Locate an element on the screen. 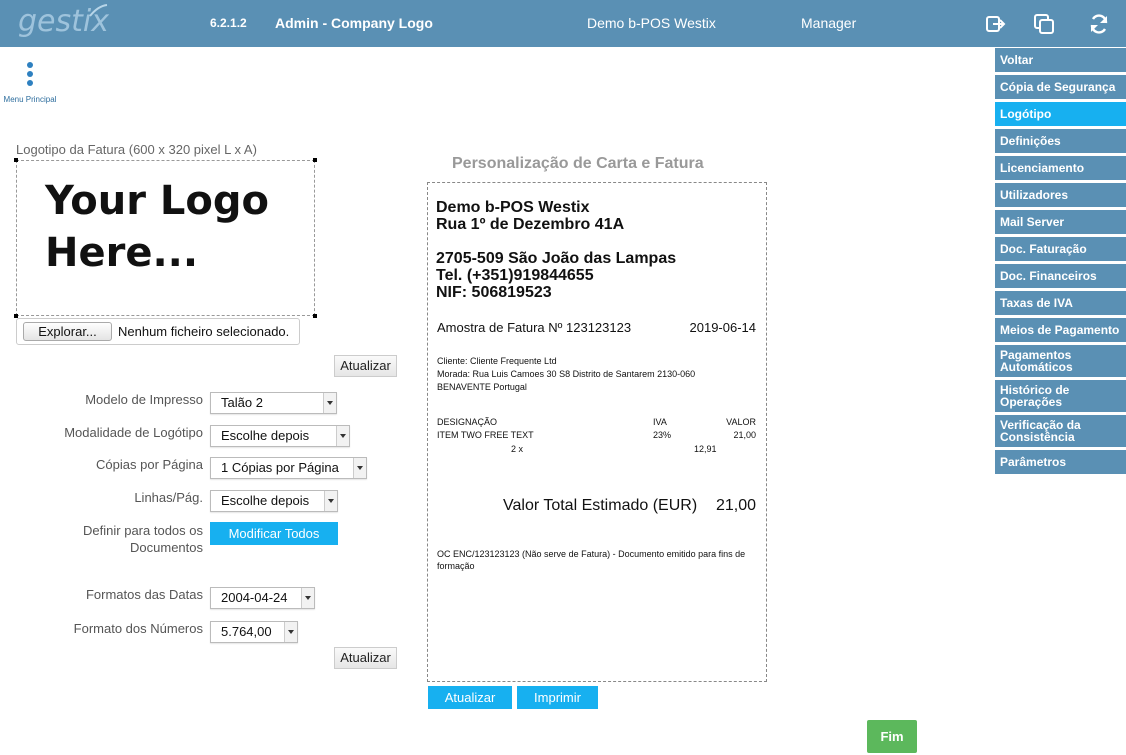 This screenshot has width=1126, height=755. formato-datas-value: 2004-04-24 is located at coordinates (254, 597).